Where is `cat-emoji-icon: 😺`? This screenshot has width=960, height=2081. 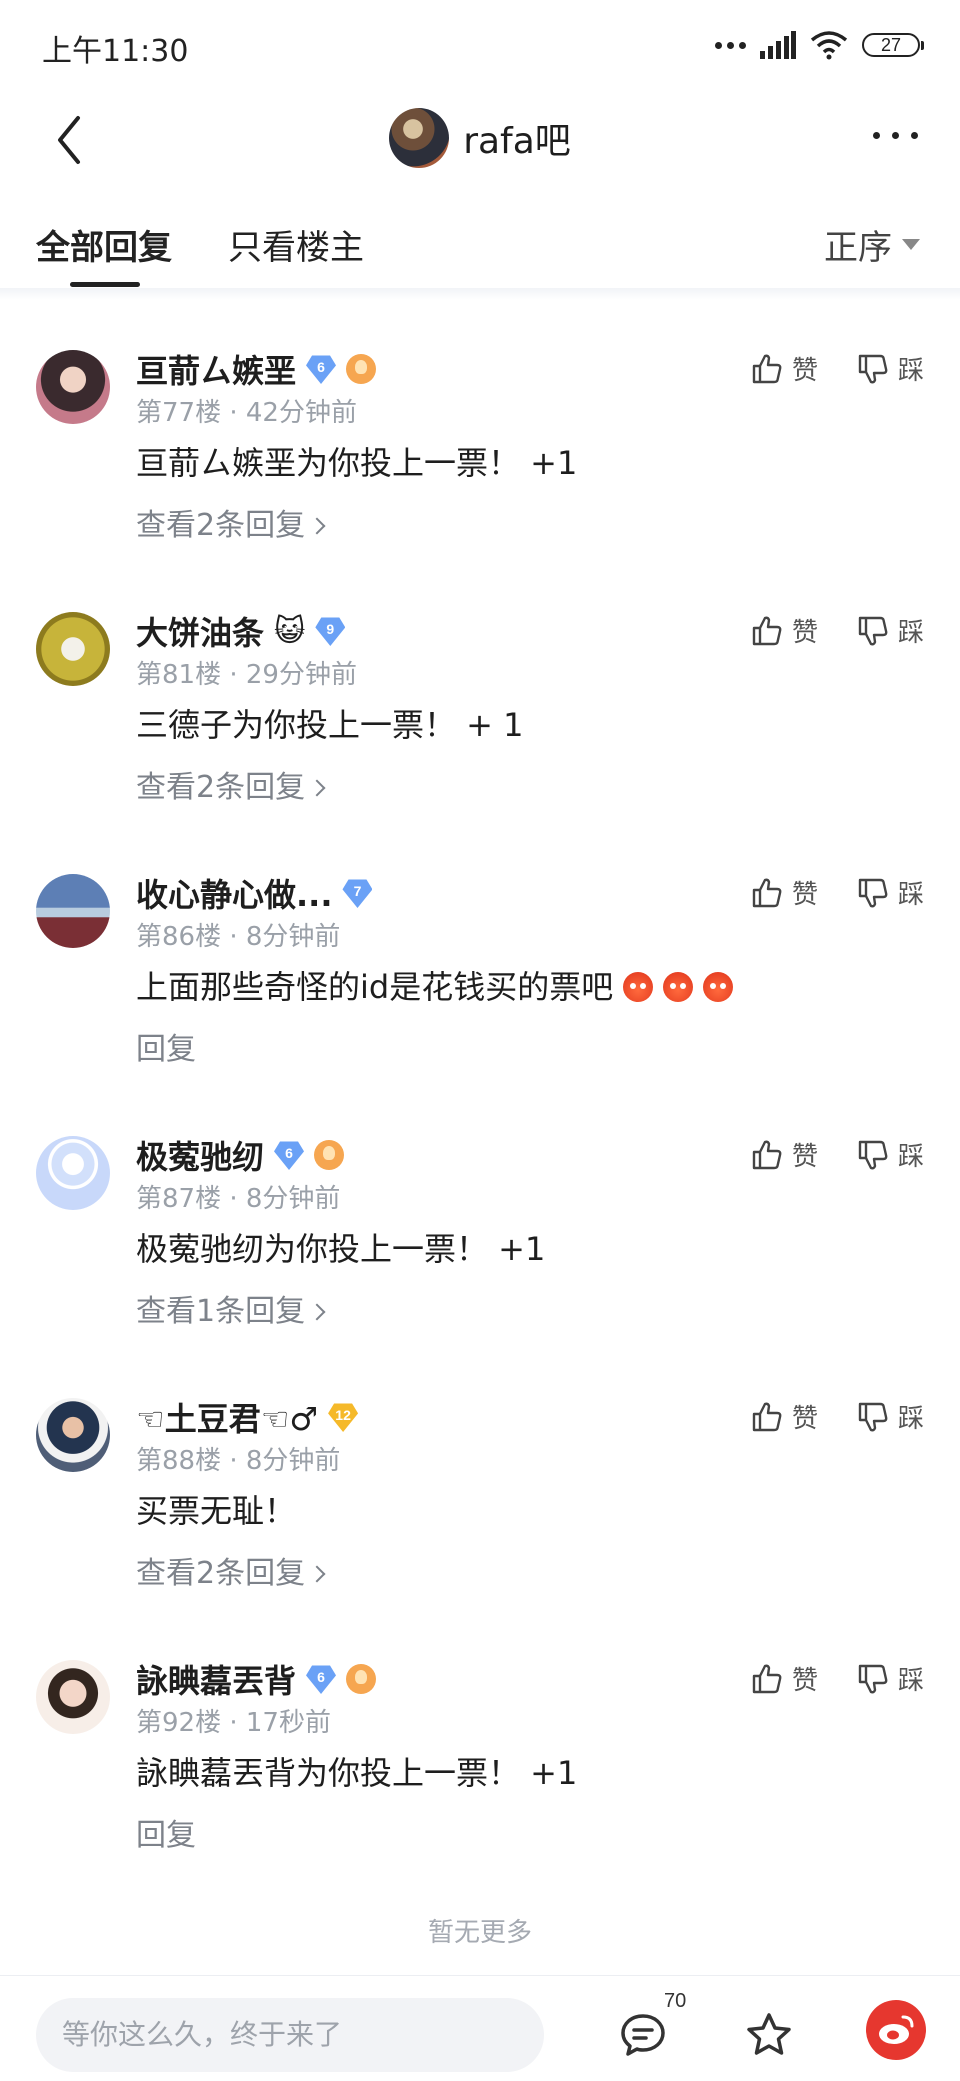
cat-emoji-icon: 😺 is located at coordinates (290, 631).